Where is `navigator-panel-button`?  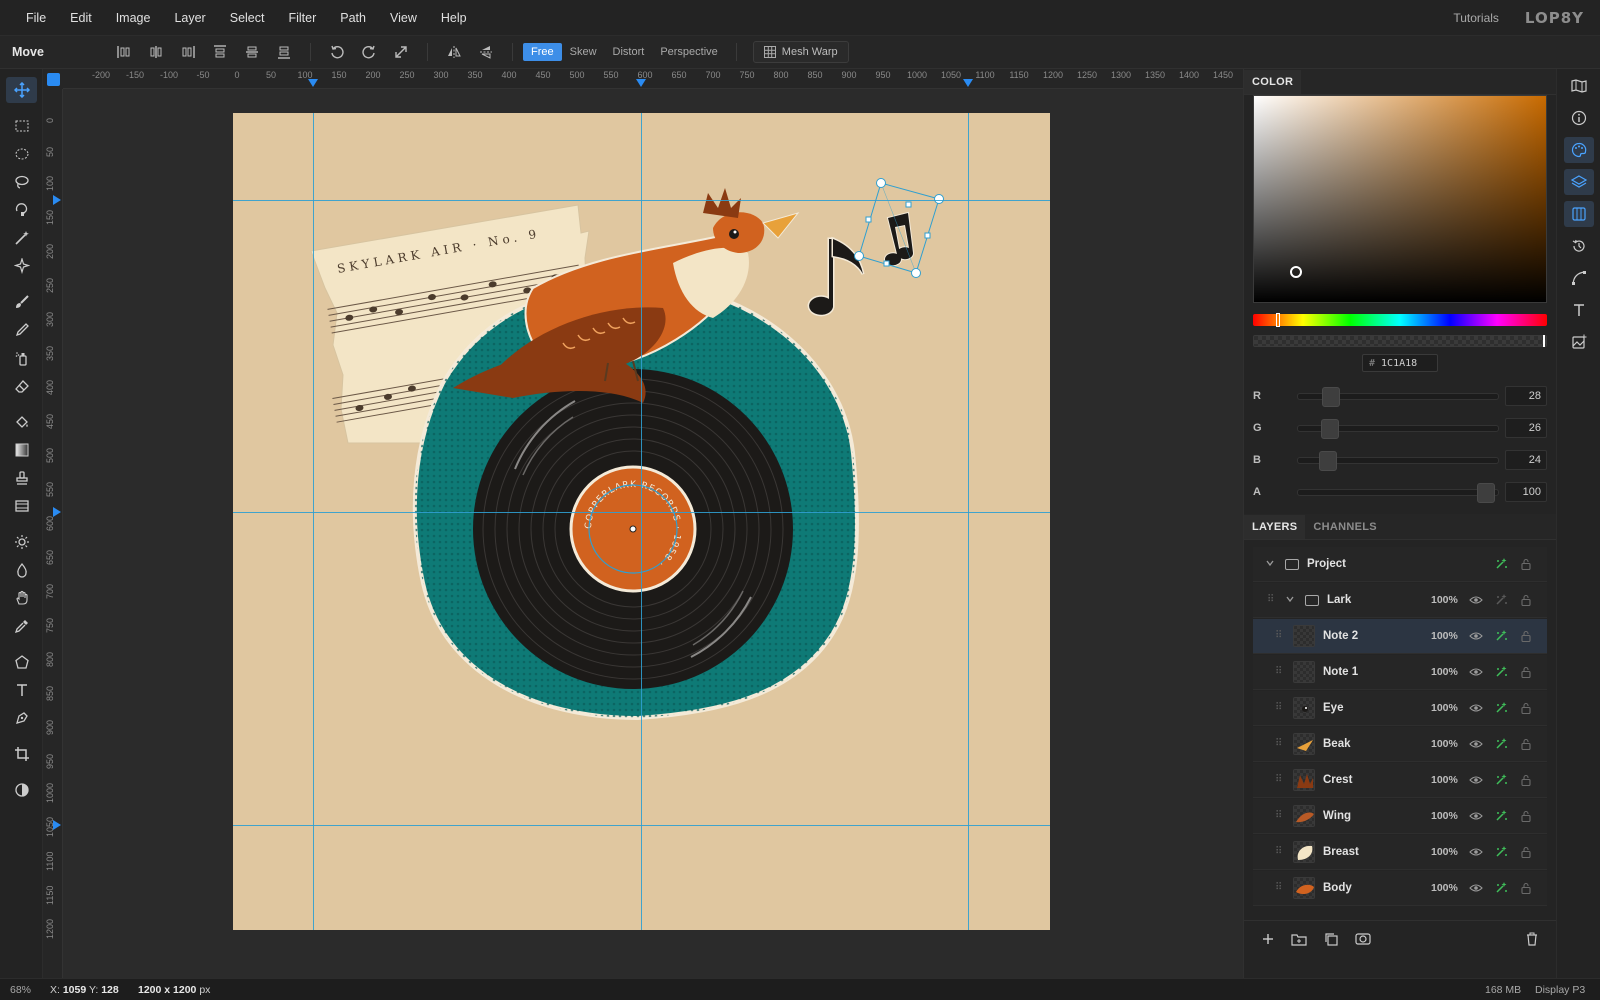 navigator-panel-button is located at coordinates (1579, 86).